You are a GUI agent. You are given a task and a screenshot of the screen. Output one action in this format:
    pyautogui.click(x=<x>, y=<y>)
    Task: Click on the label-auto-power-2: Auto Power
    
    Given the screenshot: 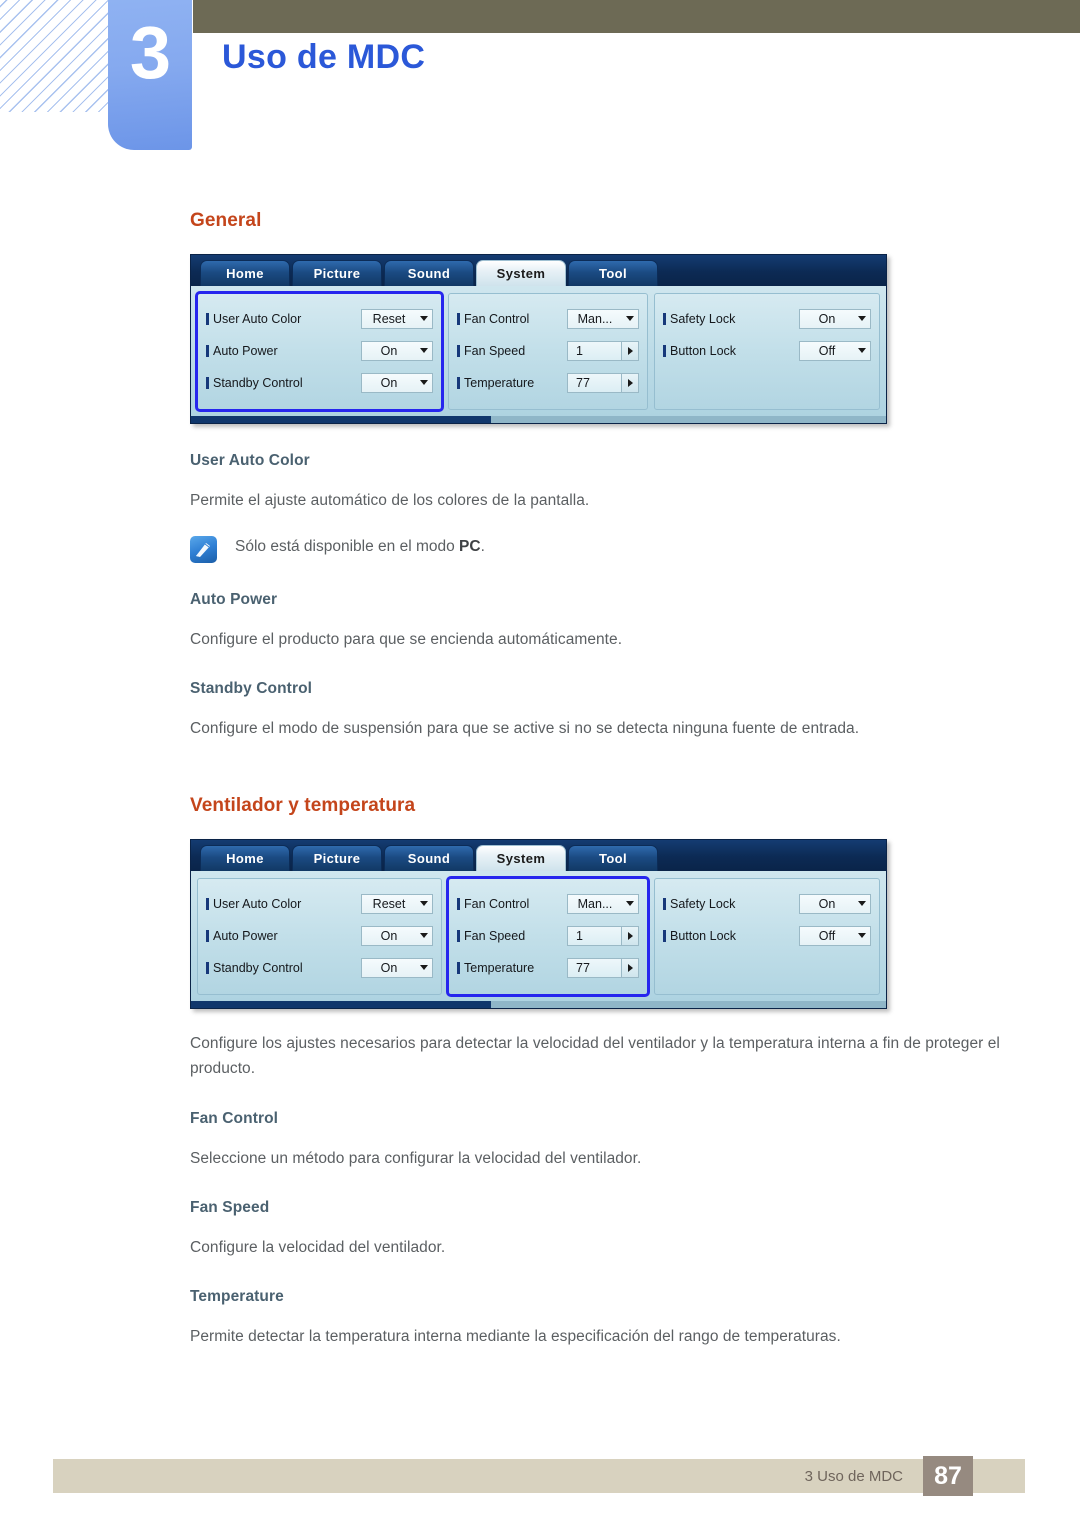 What is the action you would take?
    pyautogui.click(x=283, y=936)
    